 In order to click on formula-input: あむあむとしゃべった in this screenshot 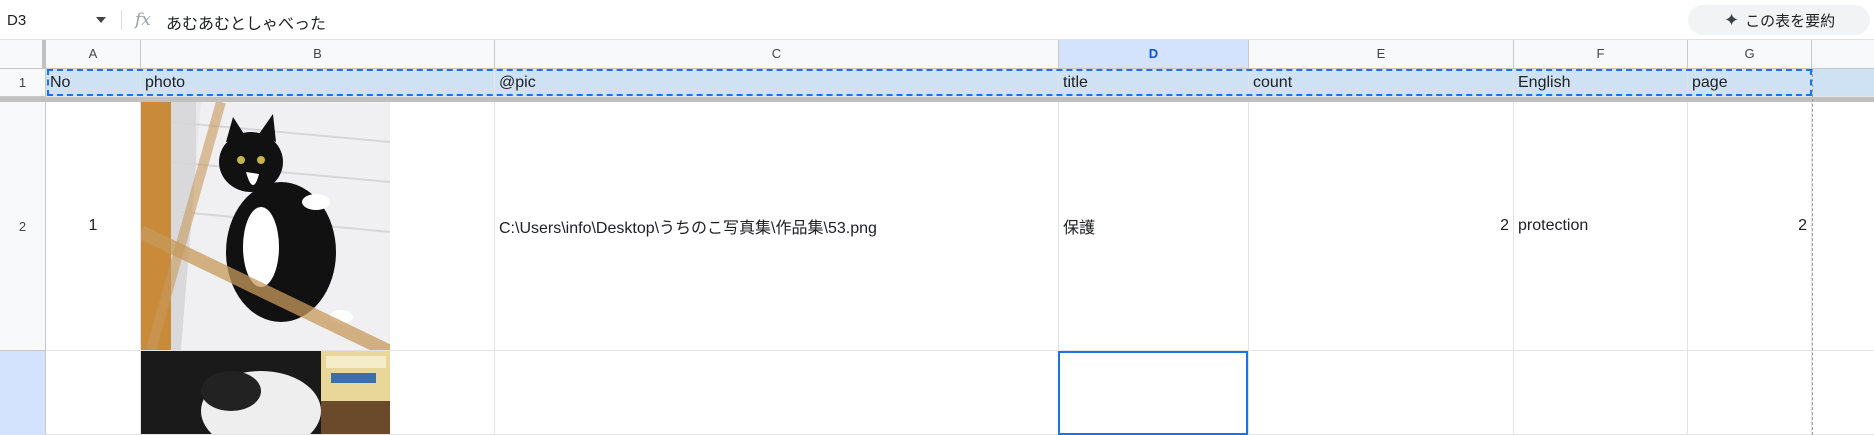, I will do `click(246, 22)`.